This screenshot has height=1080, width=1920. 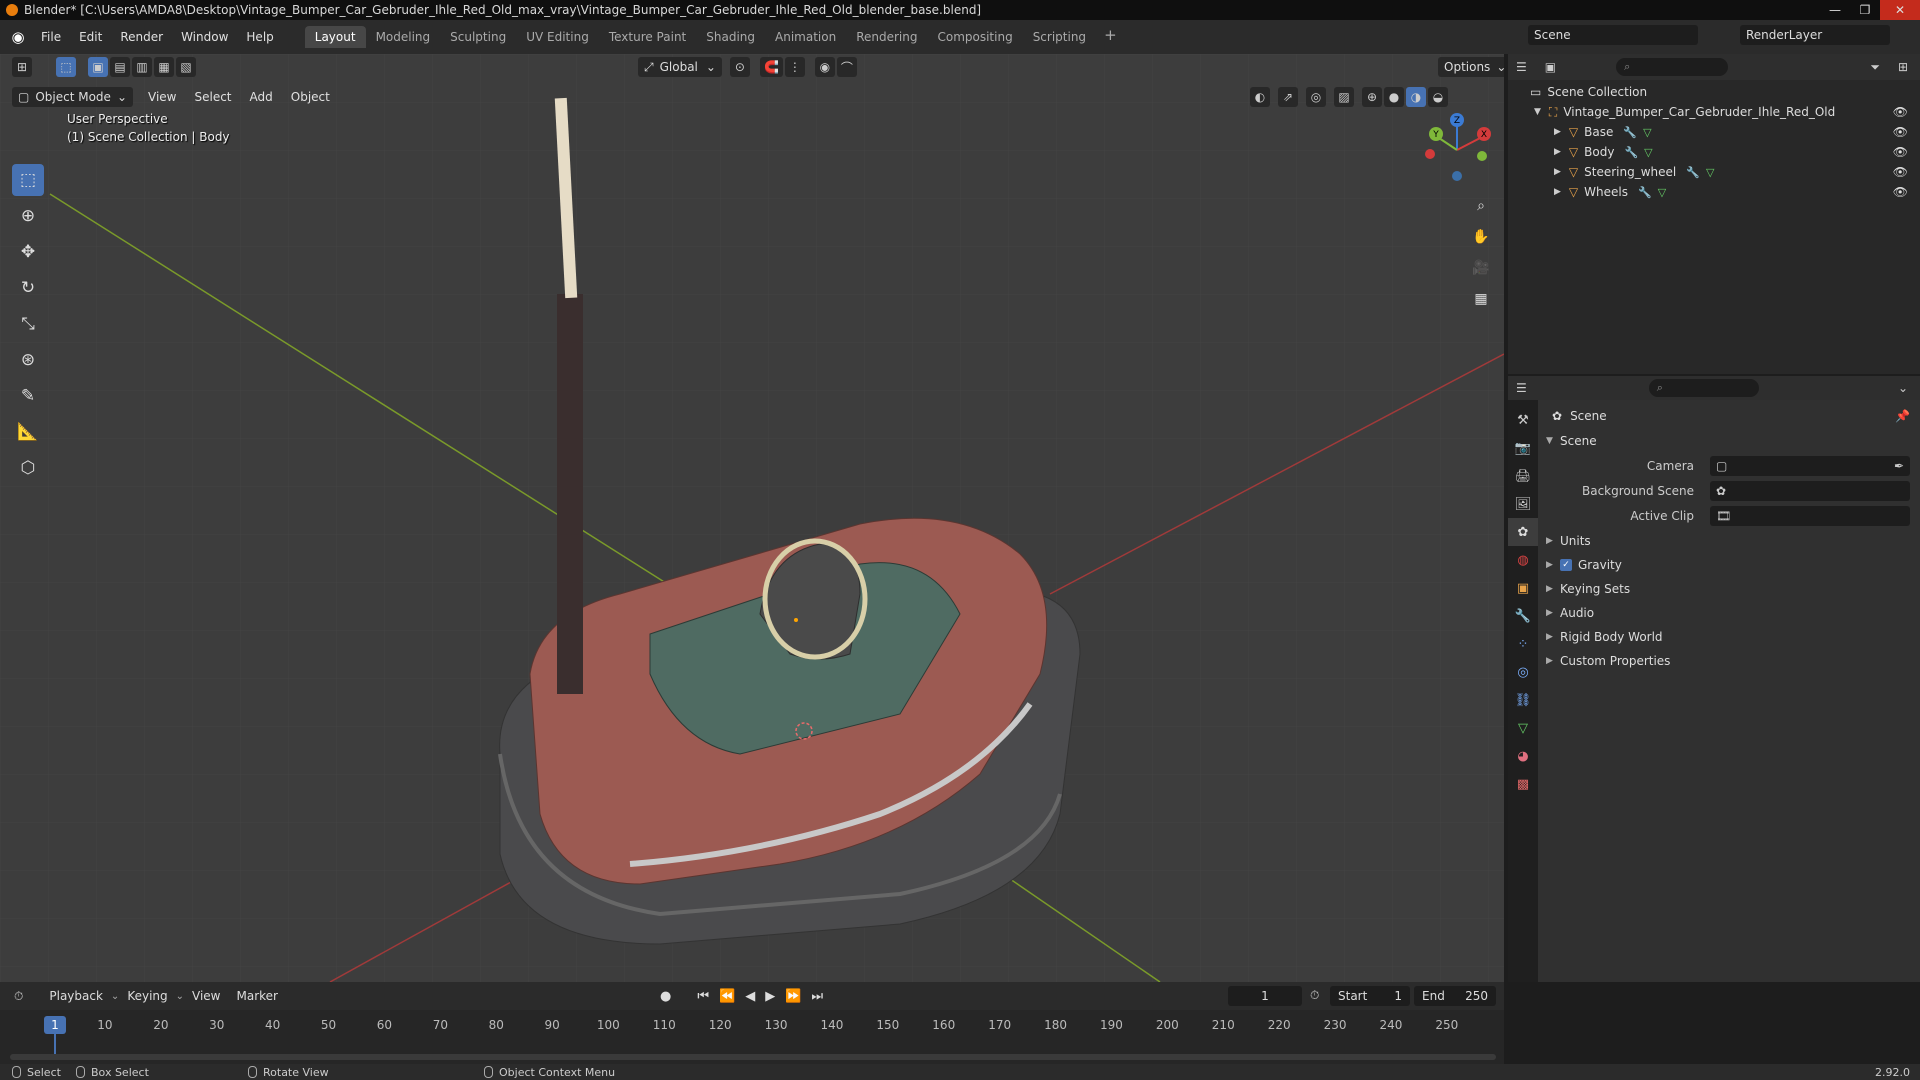 I want to click on zoom-icon: ⌕, so click(x=1481, y=206).